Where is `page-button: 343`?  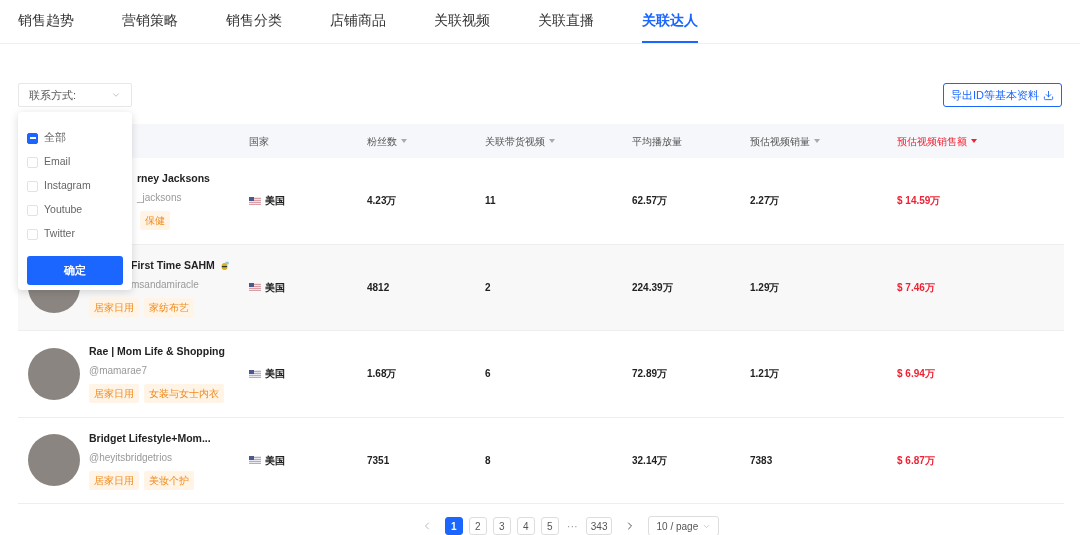 page-button: 343 is located at coordinates (599, 526).